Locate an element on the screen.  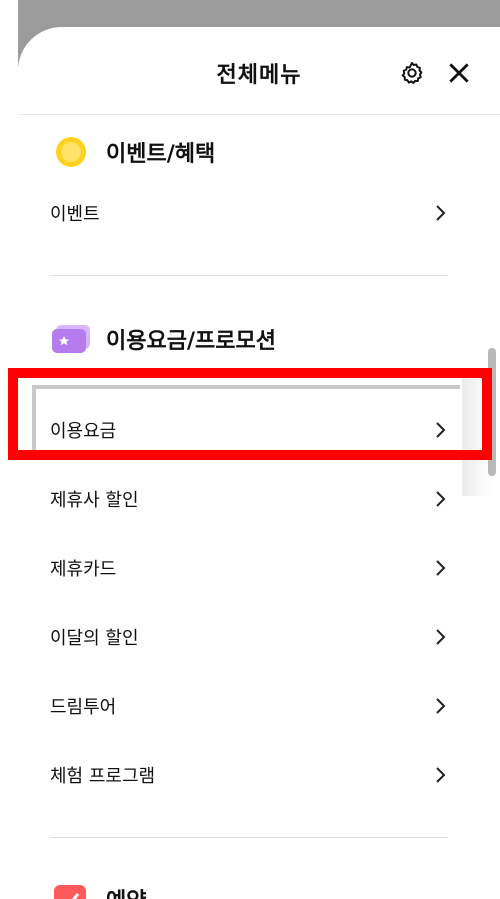
section-fee-promotion: 이용요금/프로모션 is located at coordinates (163, 339).